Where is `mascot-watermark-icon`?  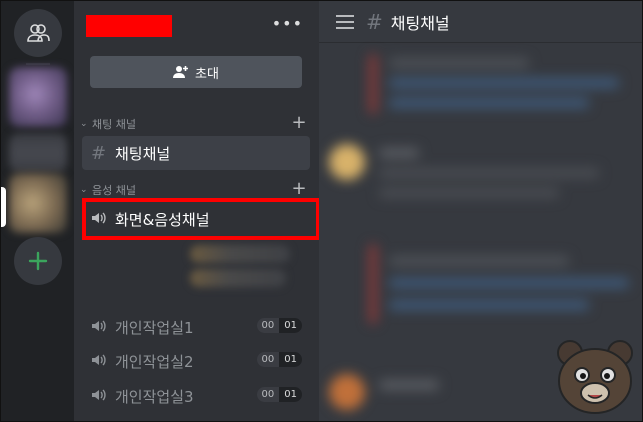 mascot-watermark-icon is located at coordinates (595, 377).